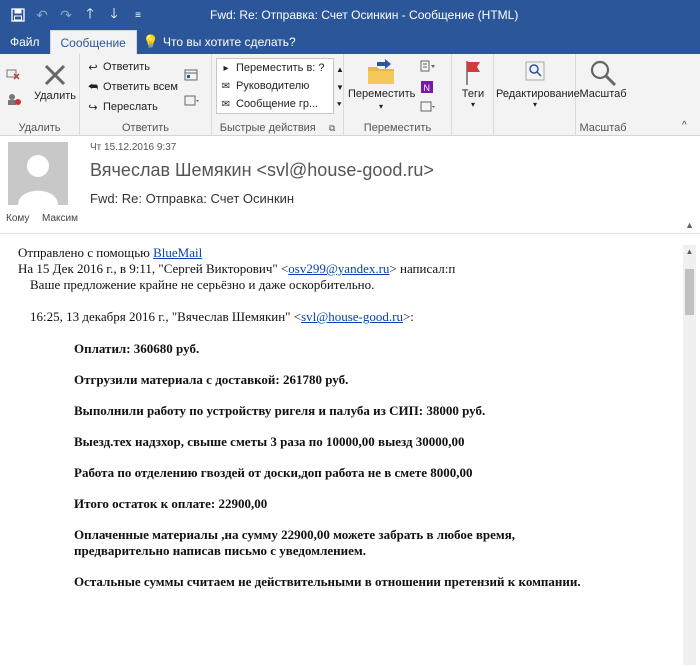 This screenshot has width=700, height=666. I want to click on header-scroll-up-icon: ▲, so click(689, 225).